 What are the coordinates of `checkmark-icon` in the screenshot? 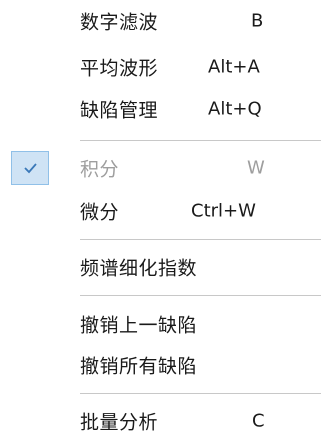 It's located at (30, 168).